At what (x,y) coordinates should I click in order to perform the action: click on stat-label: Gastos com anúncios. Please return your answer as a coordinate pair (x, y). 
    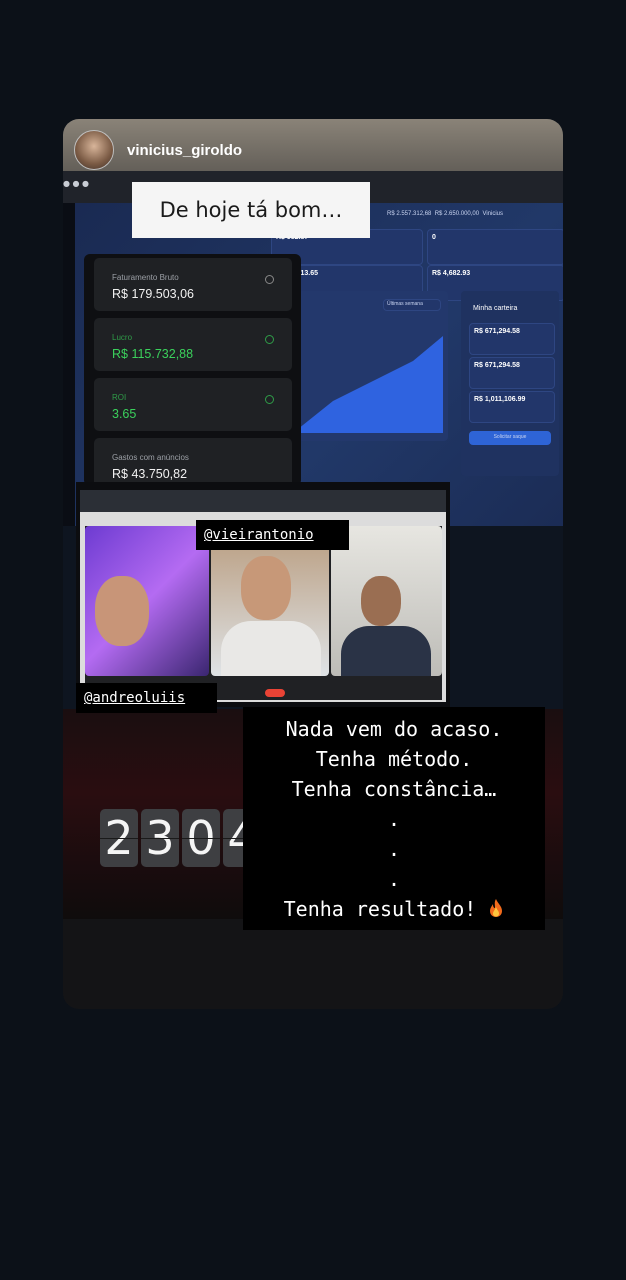
    Looking at the image, I should click on (150, 457).